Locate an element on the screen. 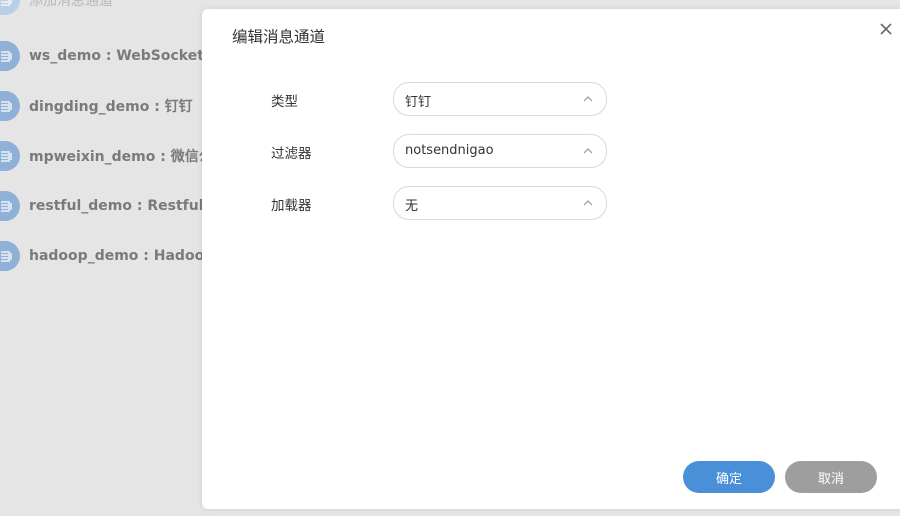 This screenshot has height=516, width=900. type-select: 钉钉 is located at coordinates (500, 99).